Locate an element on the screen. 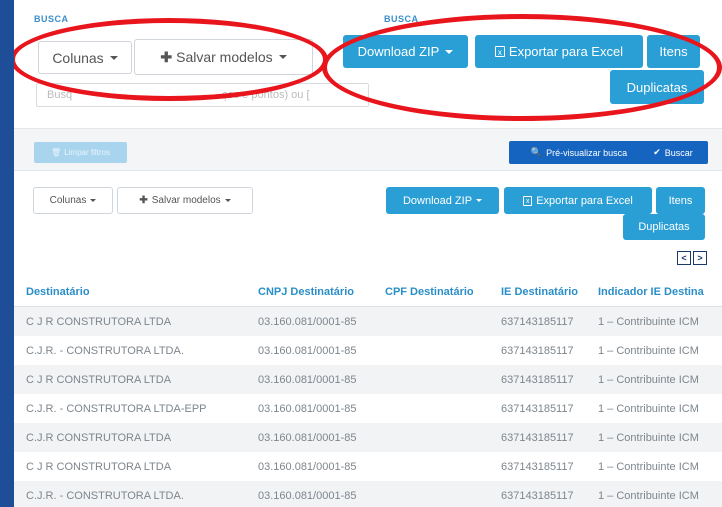 The height and width of the screenshot is (507, 722). zoom-duplicates-button: Duplicatas is located at coordinates (657, 87).